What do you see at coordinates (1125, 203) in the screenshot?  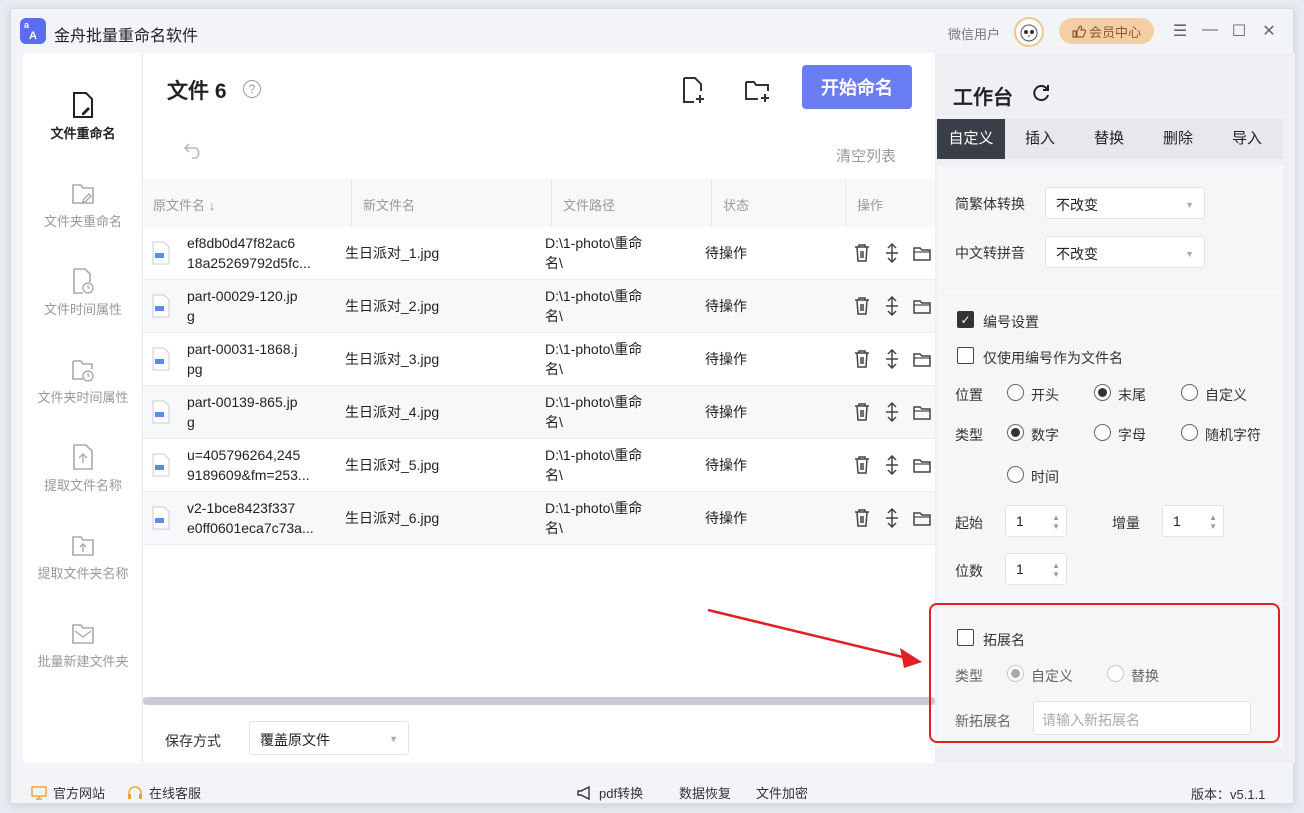 I see `trad-convert-select: 不改变 ▼` at bounding box center [1125, 203].